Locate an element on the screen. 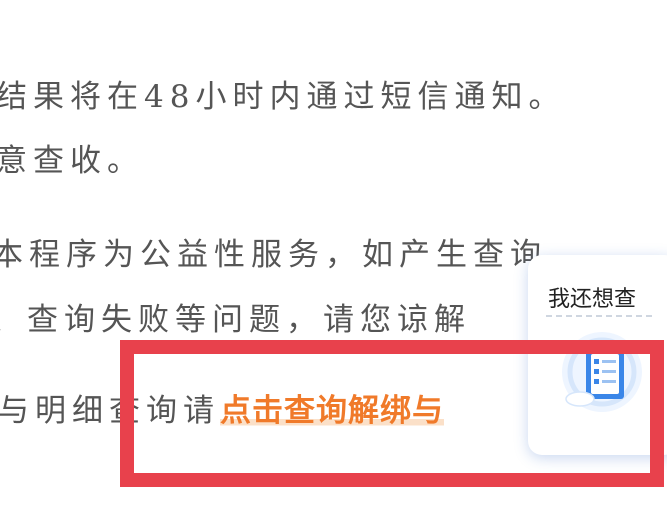  notice-line-public-service: 本程序为公益性服务，如产生查询 is located at coordinates (273, 255).